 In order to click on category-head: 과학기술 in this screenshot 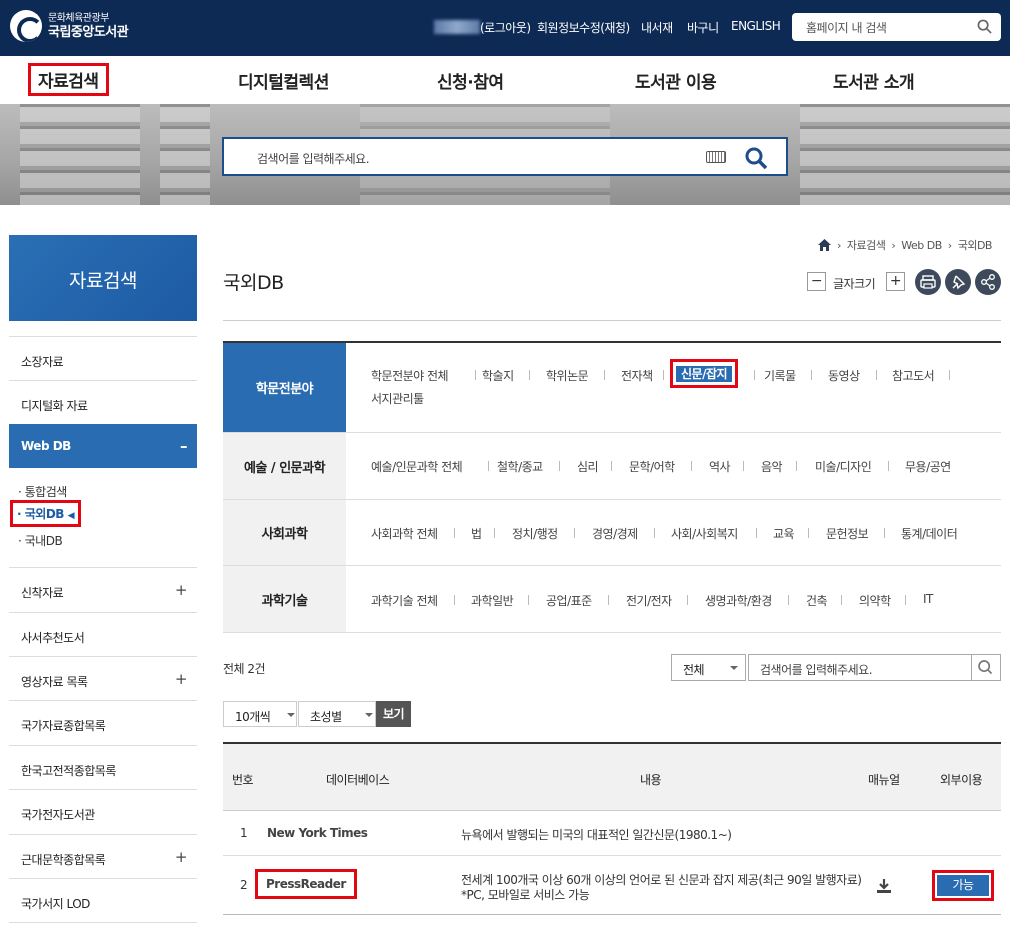, I will do `click(284, 599)`.